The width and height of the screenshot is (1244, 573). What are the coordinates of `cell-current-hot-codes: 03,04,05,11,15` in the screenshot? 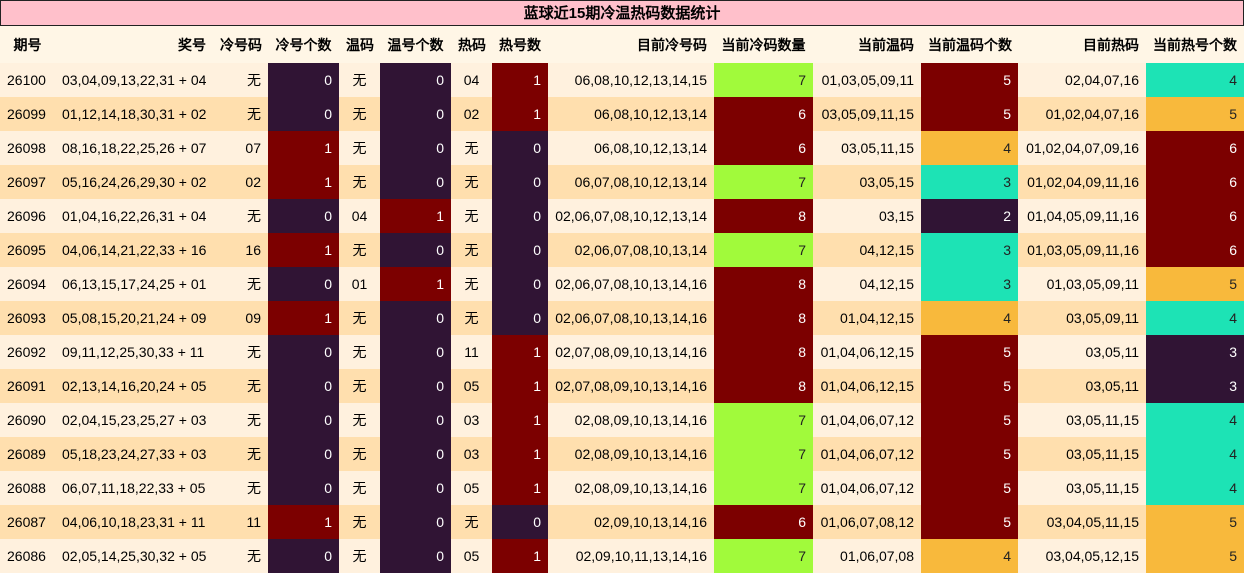 It's located at (1082, 522).